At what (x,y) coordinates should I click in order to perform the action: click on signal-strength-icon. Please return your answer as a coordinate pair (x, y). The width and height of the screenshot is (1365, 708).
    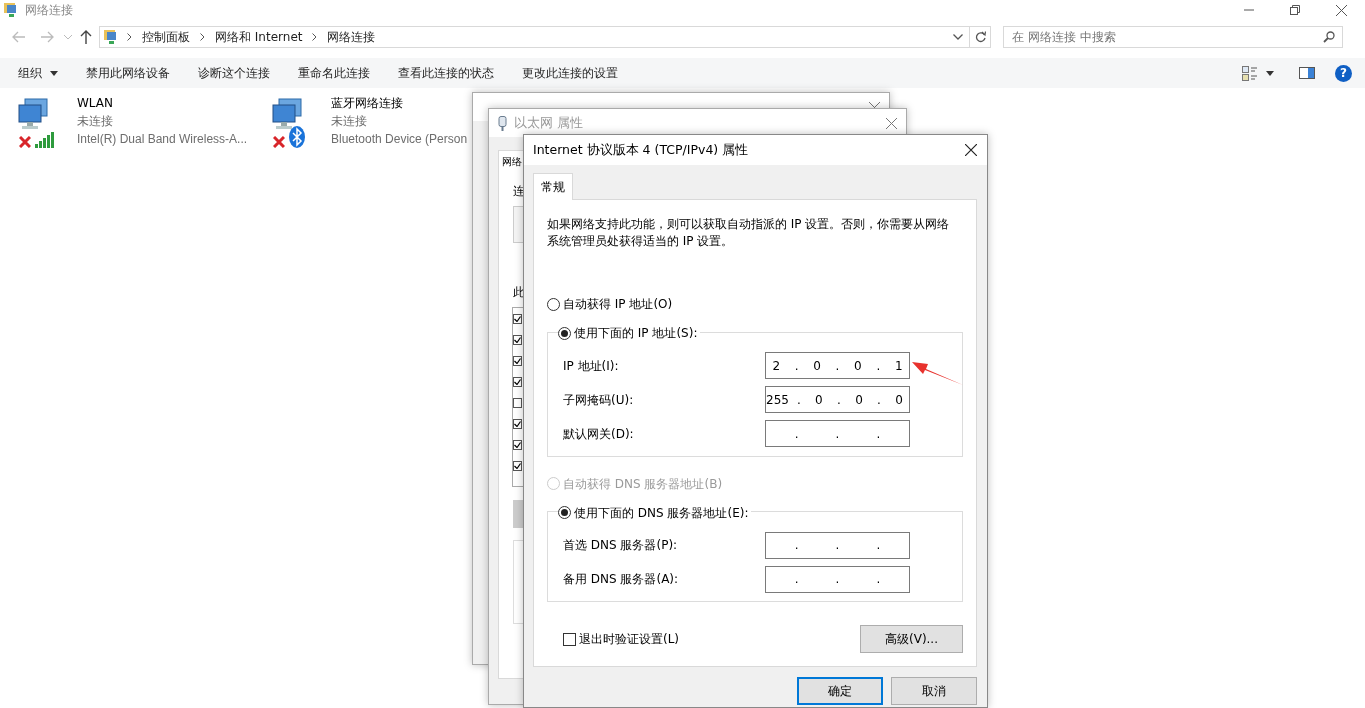
    Looking at the image, I should click on (45, 140).